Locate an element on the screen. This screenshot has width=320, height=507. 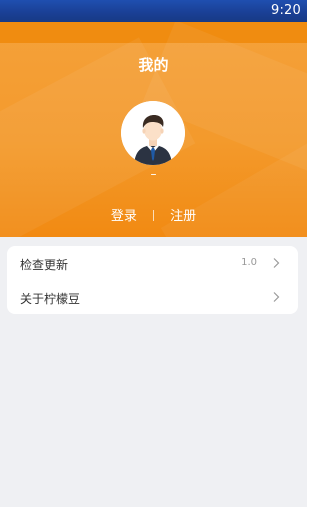
user-avatar-icon is located at coordinates (153, 133).